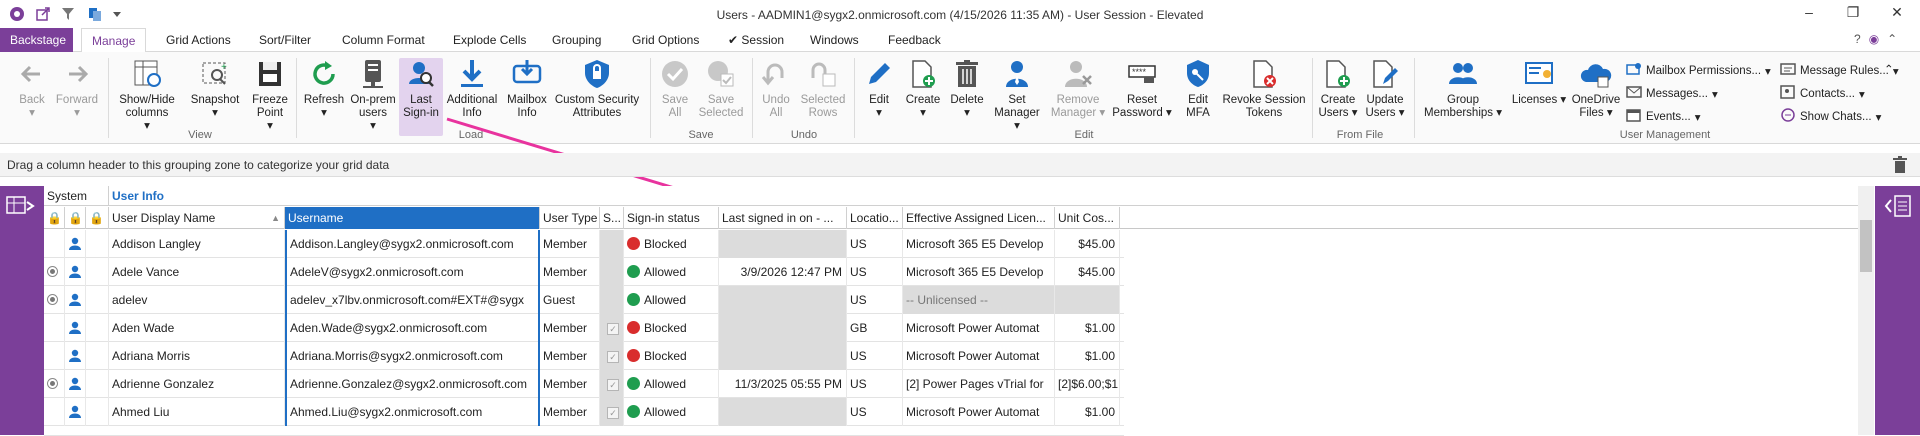 Image resolution: width=1920 pixels, height=436 pixels. Describe the element at coordinates (197, 244) in the screenshot. I see `cell-display-name: Addison Langley` at that location.